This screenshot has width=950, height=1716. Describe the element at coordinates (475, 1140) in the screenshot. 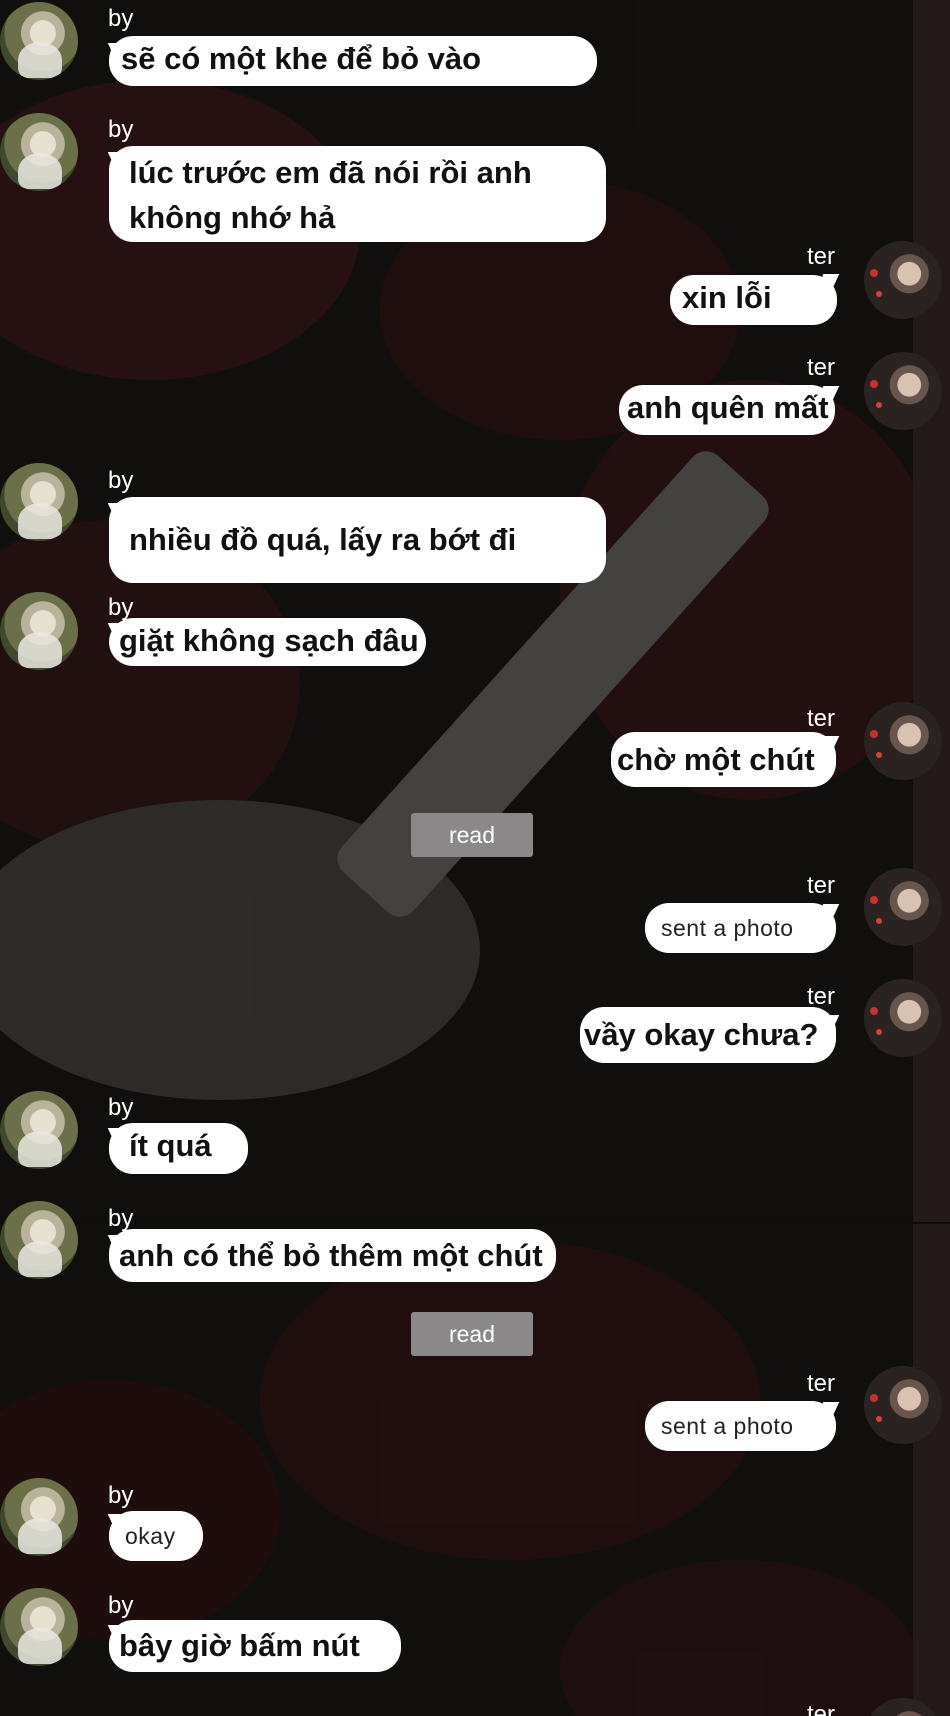

I see `message-row: by ít quá` at that location.